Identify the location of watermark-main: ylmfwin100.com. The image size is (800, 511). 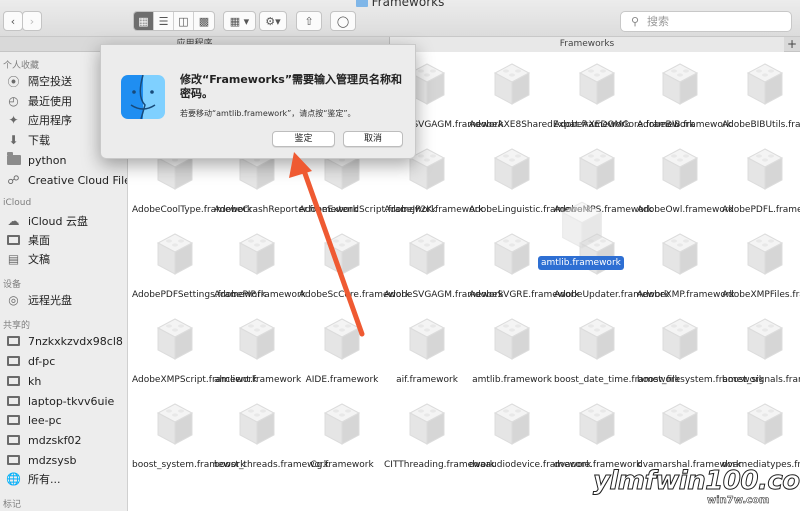
(696, 481).